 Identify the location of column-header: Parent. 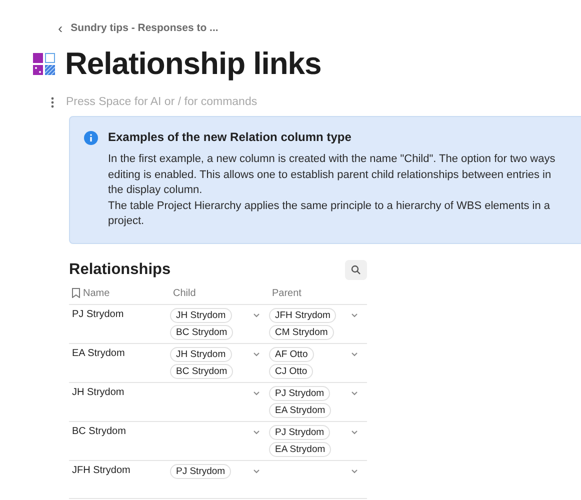
(287, 293).